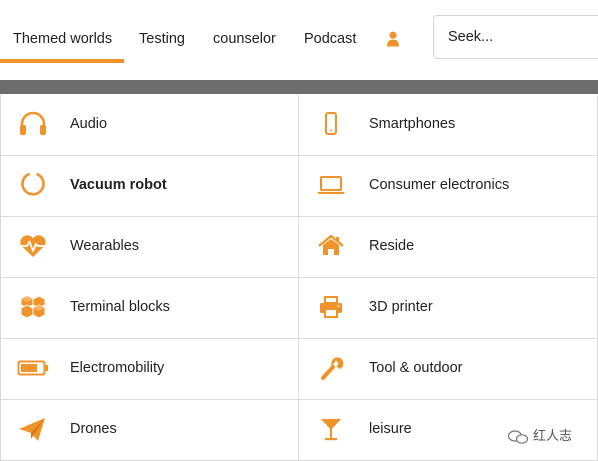 The height and width of the screenshot is (461, 598). Describe the element at coordinates (518, 436) in the screenshot. I see `wechat-icon` at that location.